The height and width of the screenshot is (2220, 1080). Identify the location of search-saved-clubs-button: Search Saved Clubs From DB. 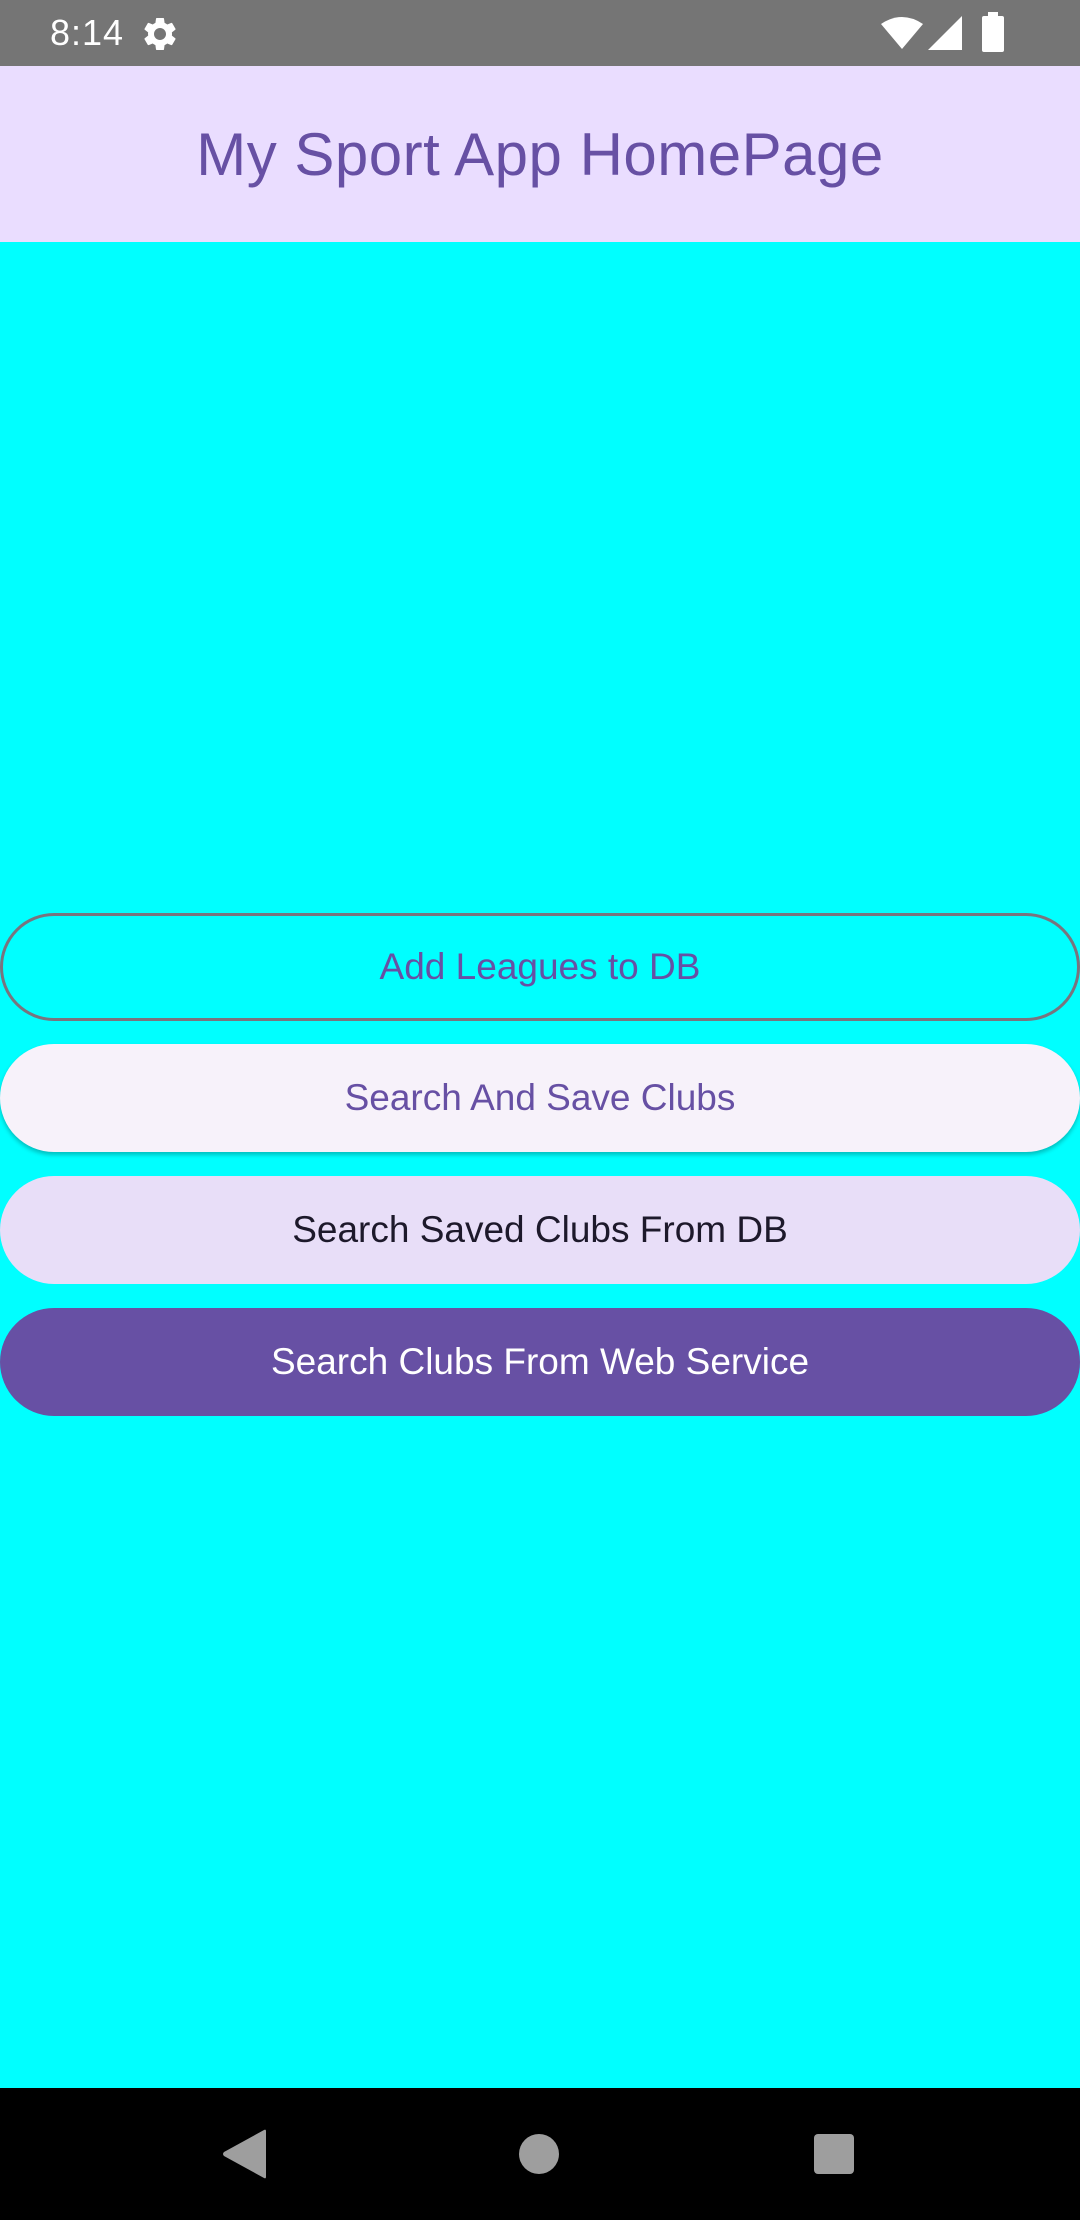
(540, 1230).